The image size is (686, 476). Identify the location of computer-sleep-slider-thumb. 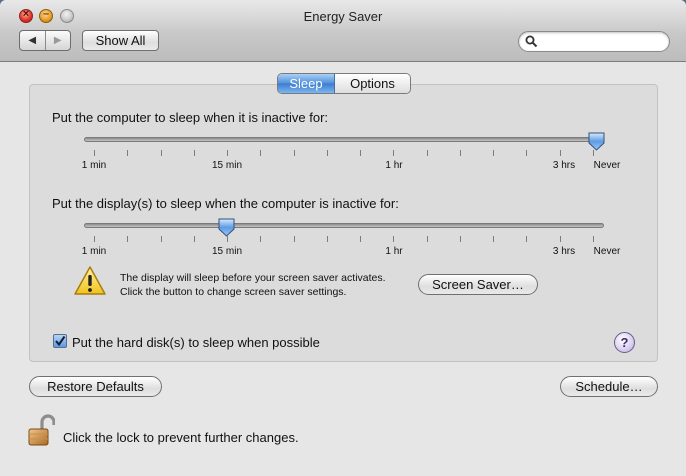
(596, 141).